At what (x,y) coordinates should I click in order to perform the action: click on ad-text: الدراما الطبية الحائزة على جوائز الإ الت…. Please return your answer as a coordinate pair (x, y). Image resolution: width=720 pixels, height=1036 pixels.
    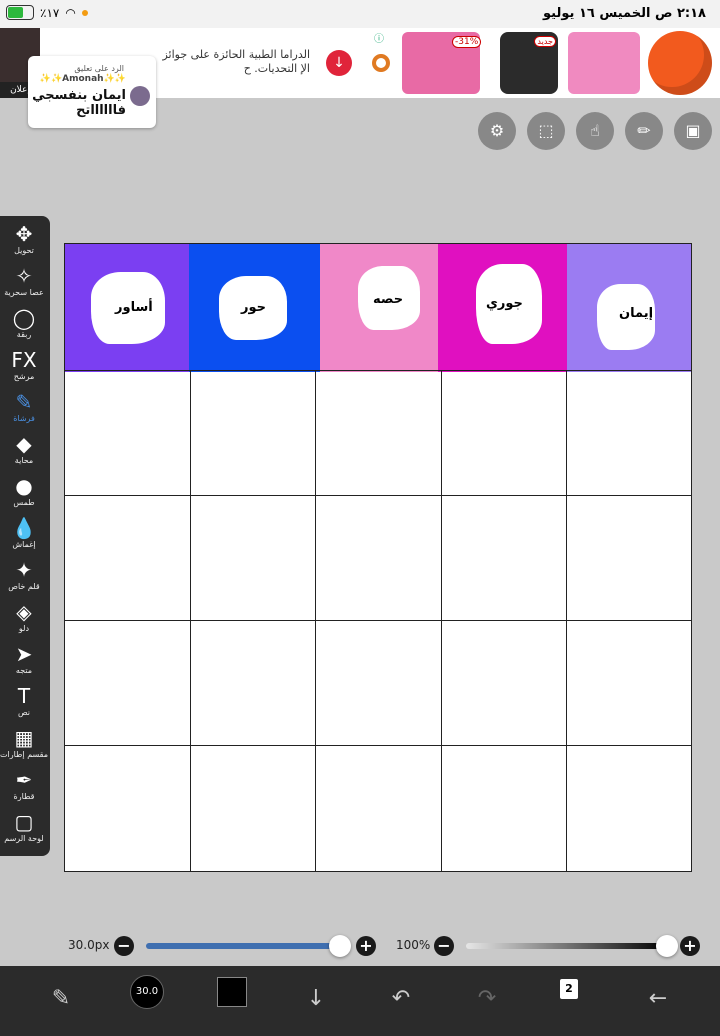
    Looking at the image, I should click on (230, 62).